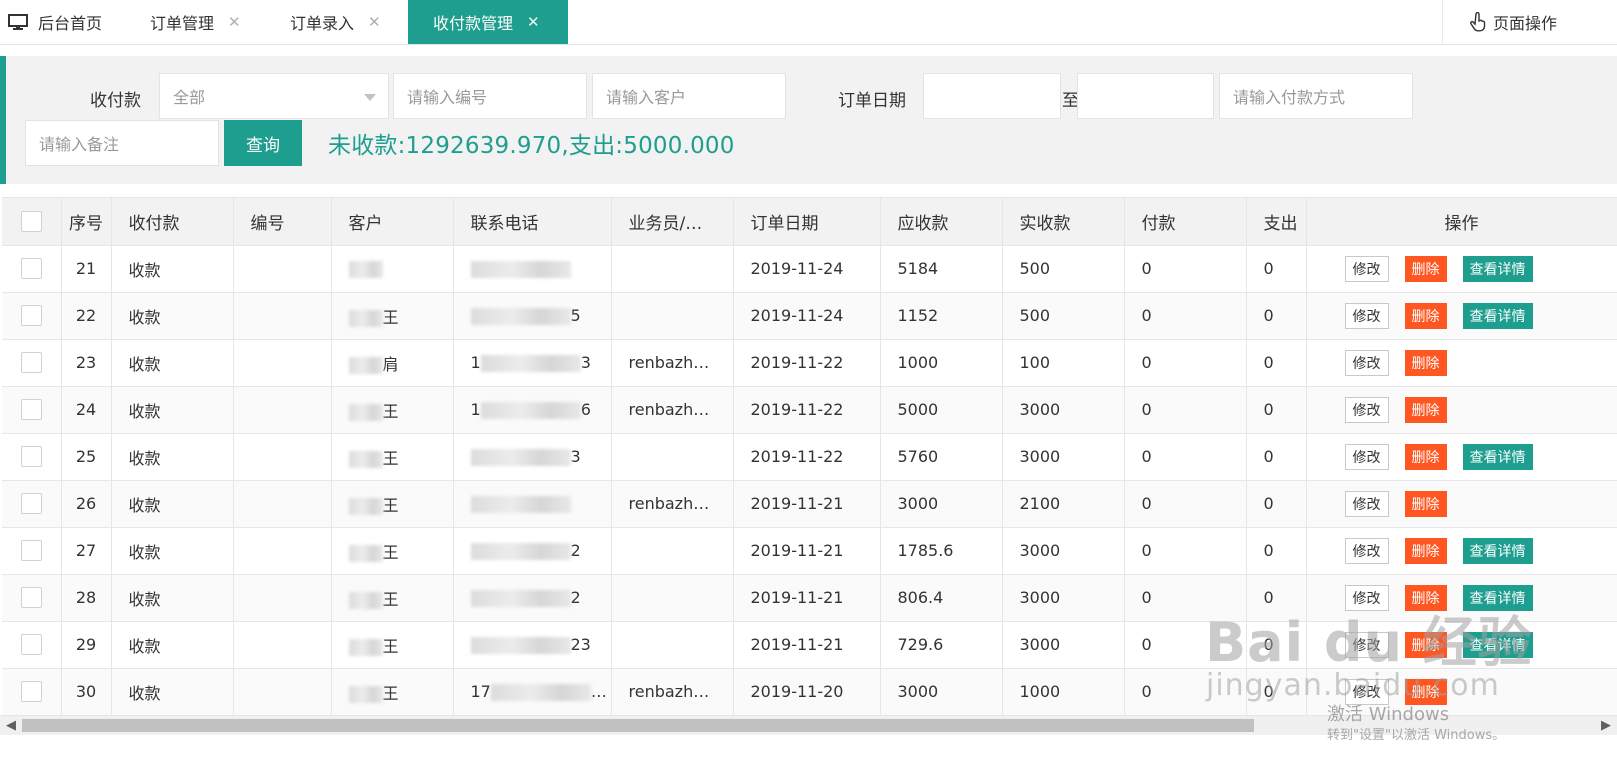 The image size is (1617, 761). I want to click on select-all-cell, so click(32, 222).